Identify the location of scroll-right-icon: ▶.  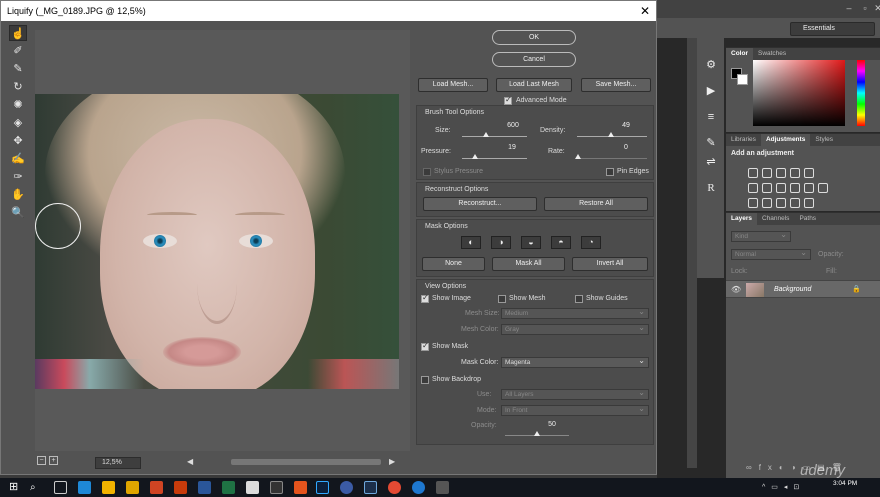
(392, 461).